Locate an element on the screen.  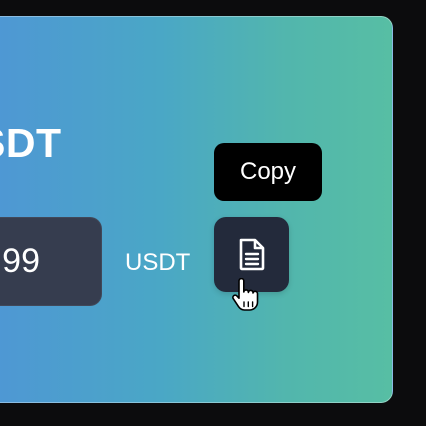
card-title: SDT is located at coordinates (31, 143).